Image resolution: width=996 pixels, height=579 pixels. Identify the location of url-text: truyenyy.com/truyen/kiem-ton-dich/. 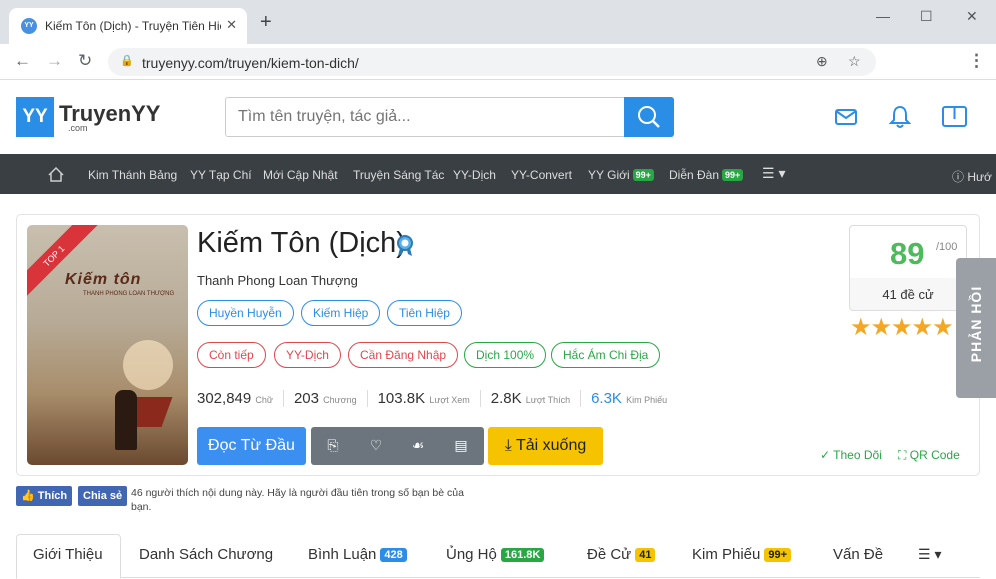
(250, 63).